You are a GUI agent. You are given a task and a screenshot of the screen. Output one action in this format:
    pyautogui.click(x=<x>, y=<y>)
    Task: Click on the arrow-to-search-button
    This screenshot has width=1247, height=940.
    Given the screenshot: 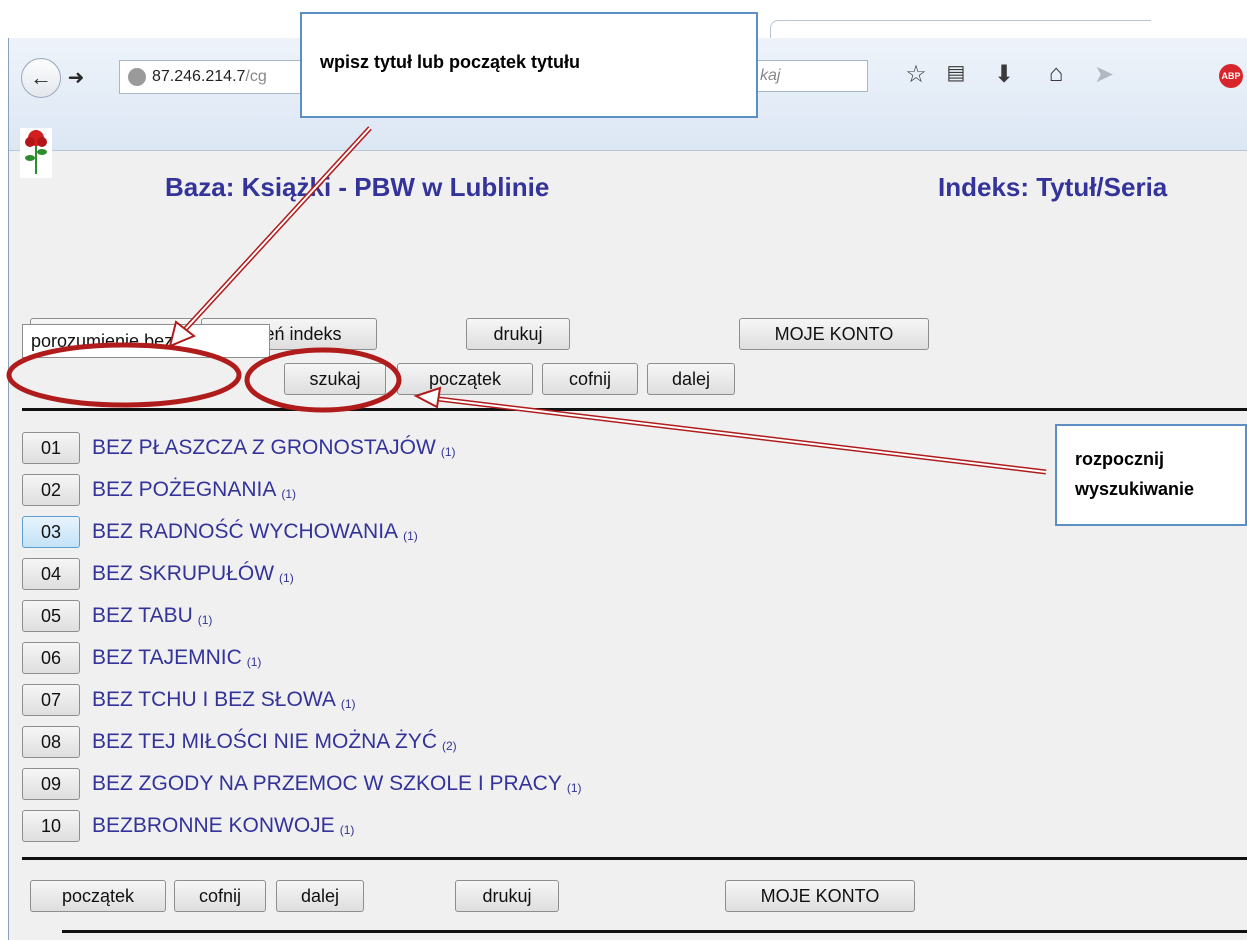 What is the action you would take?
    pyautogui.click(x=730, y=430)
    